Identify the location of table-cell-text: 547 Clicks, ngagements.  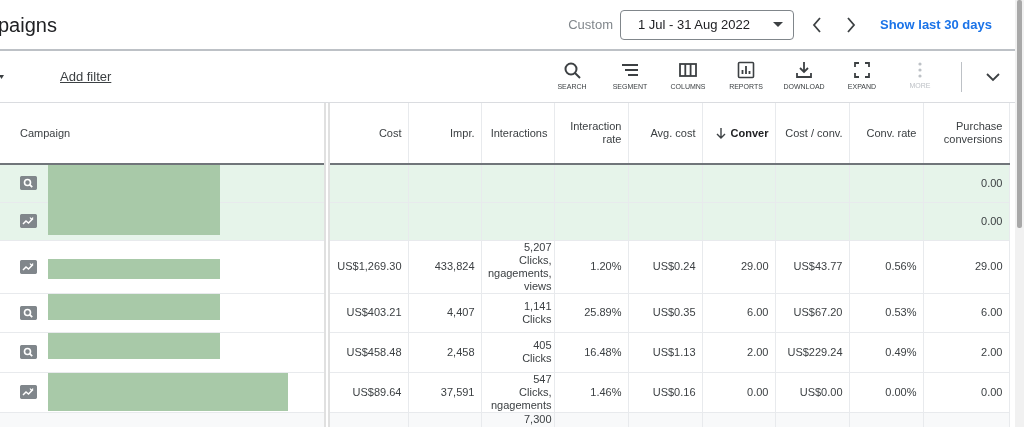
(520, 391).